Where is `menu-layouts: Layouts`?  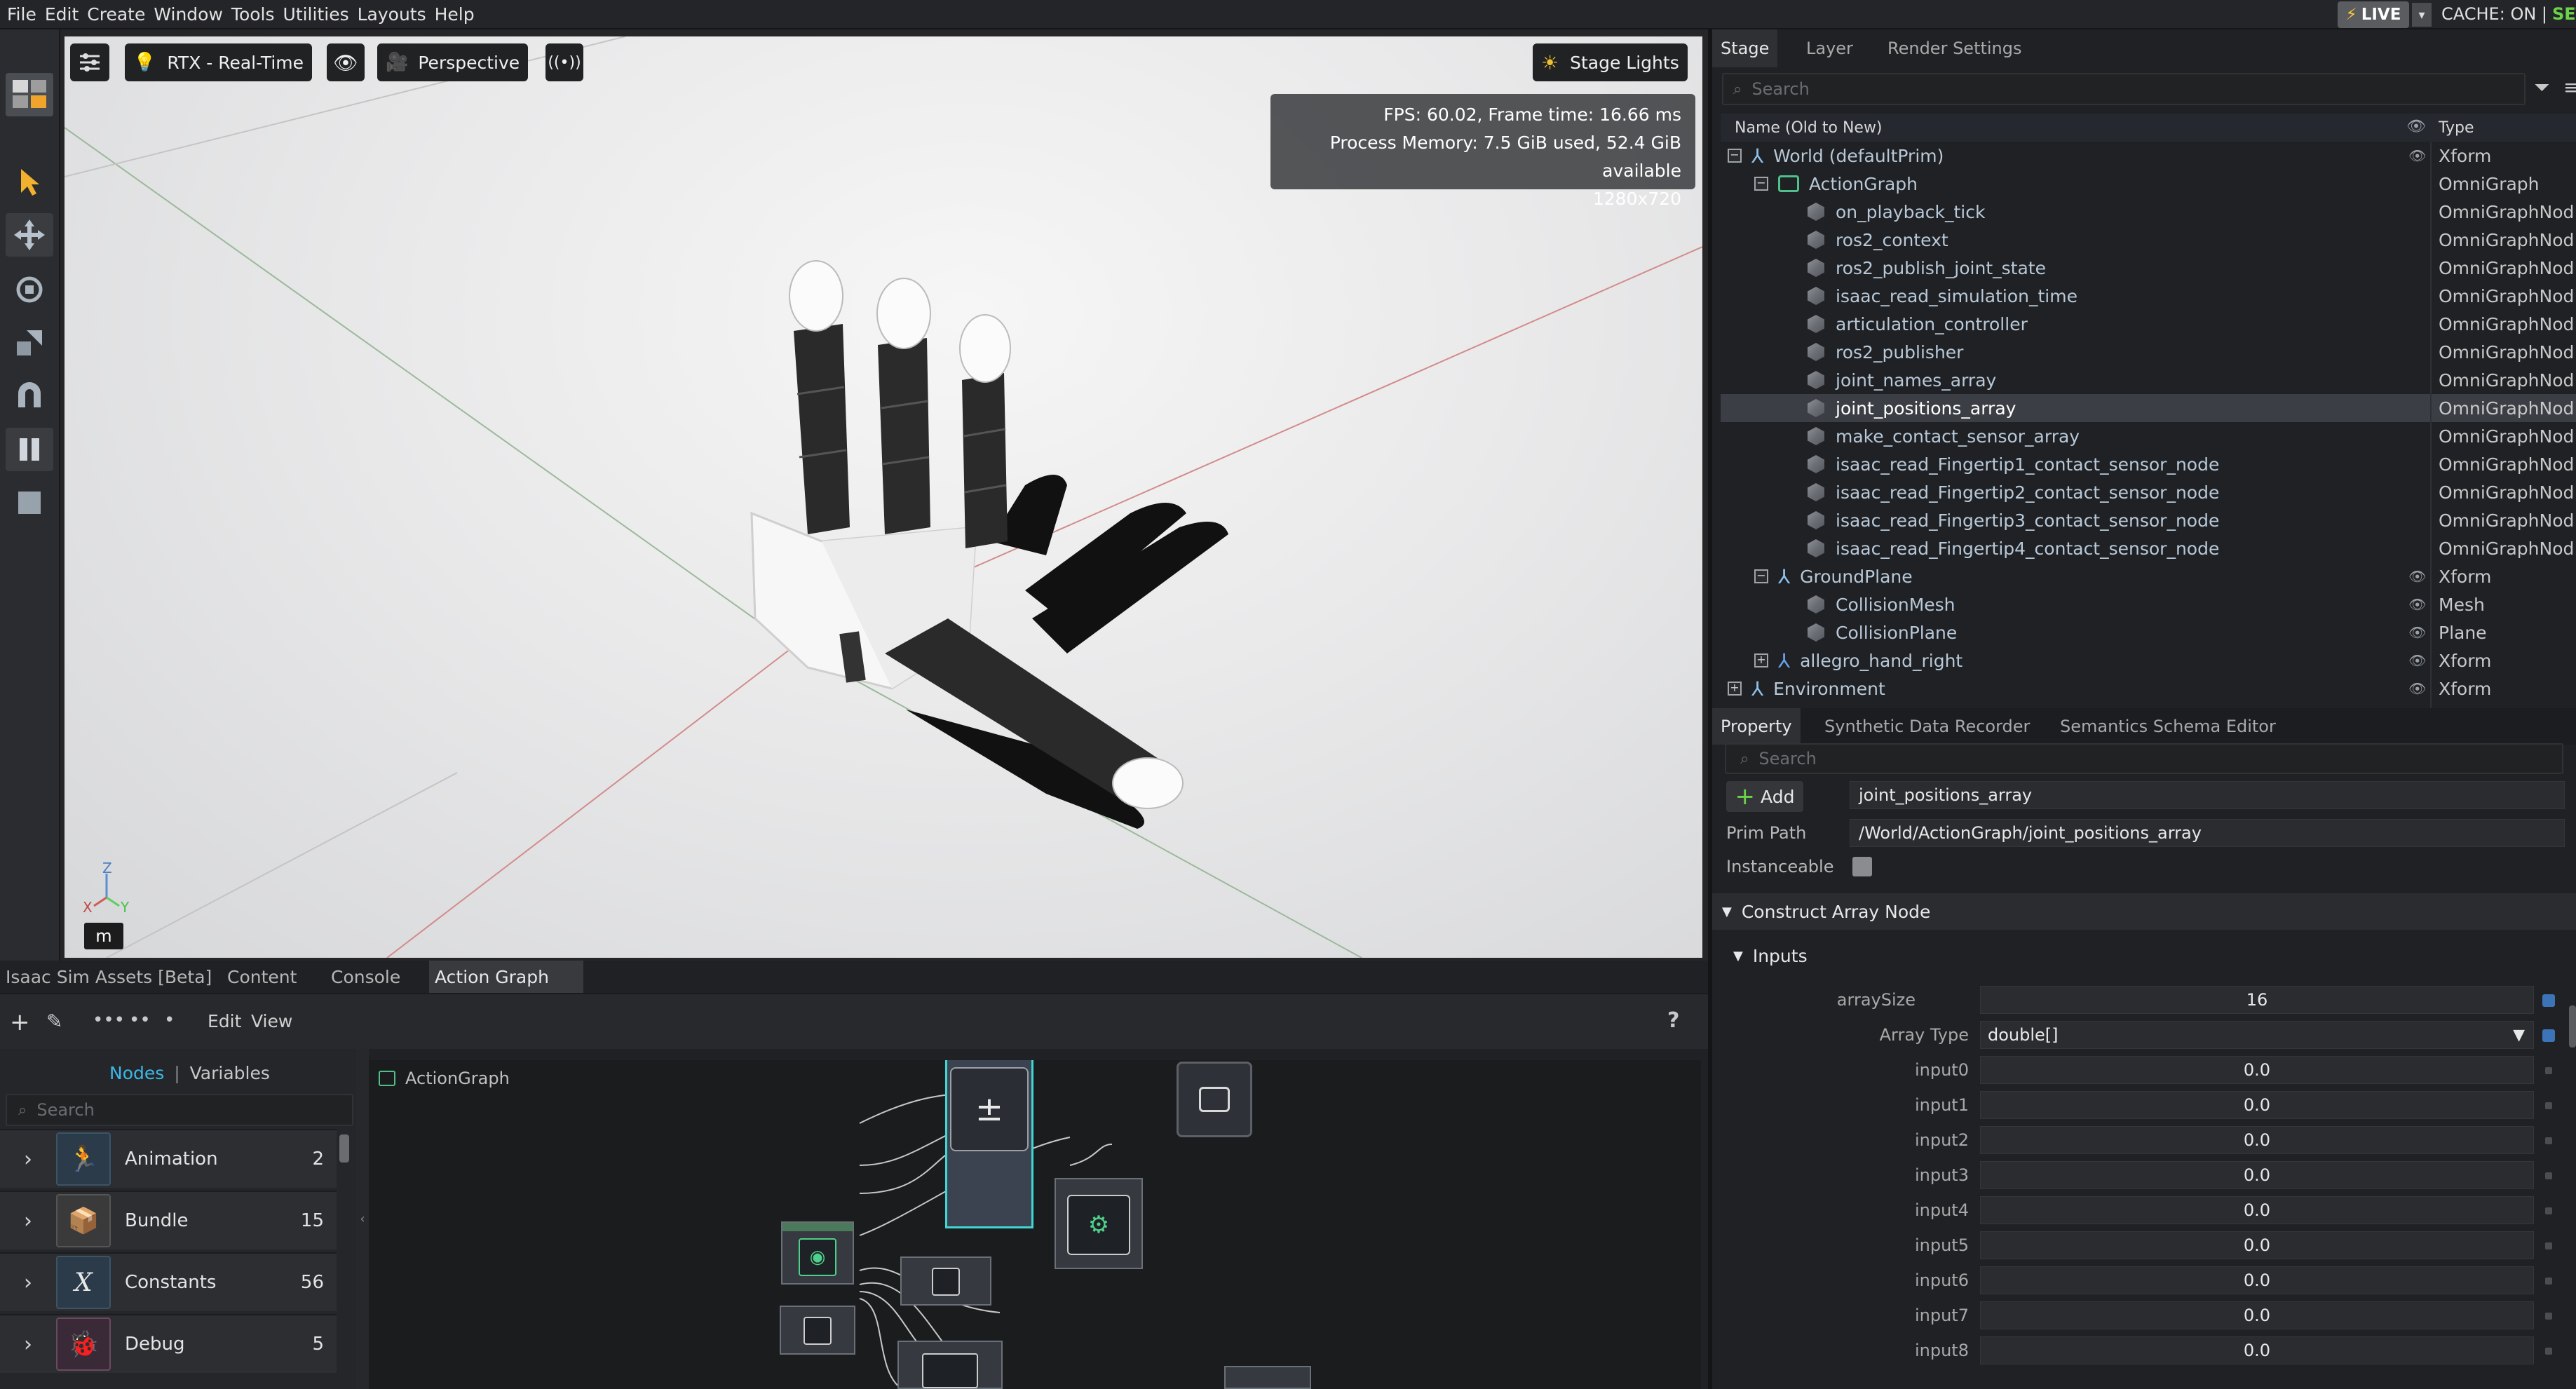 menu-layouts: Layouts is located at coordinates (392, 14).